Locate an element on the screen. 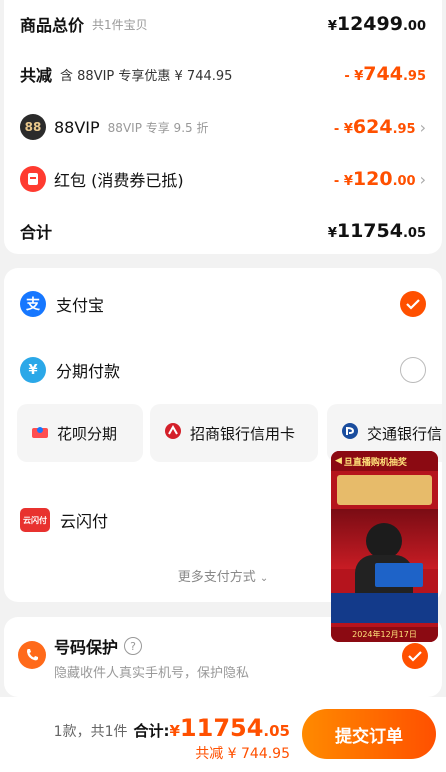  host-head is located at coordinates (384, 541).